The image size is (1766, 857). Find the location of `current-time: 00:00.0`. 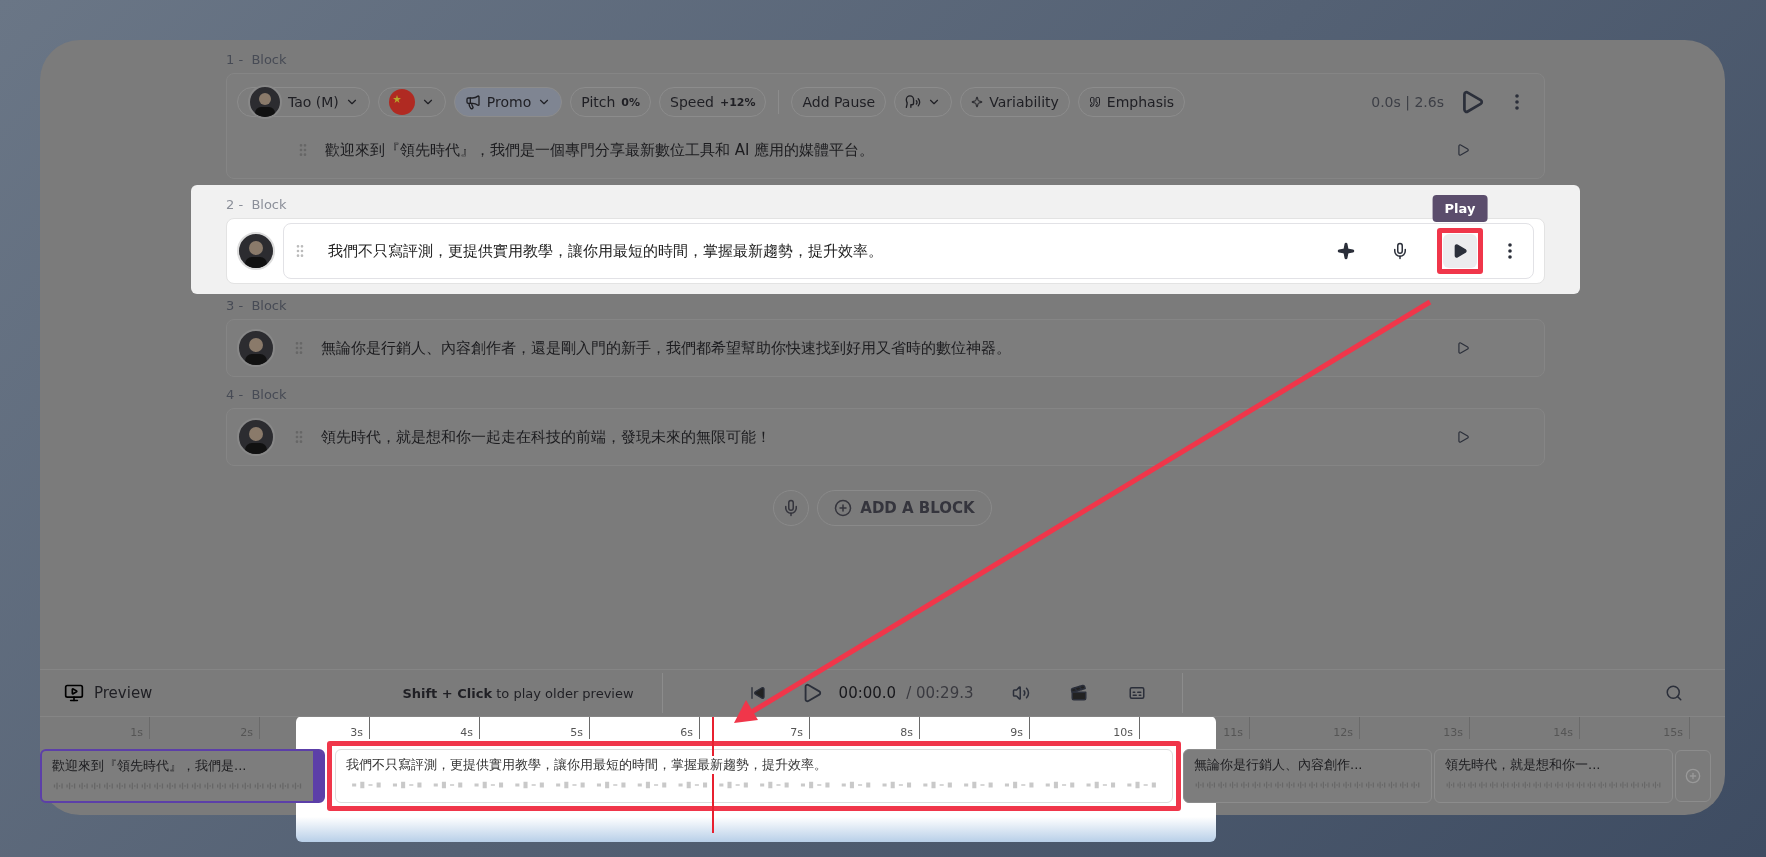

current-time: 00:00.0 is located at coordinates (867, 693).